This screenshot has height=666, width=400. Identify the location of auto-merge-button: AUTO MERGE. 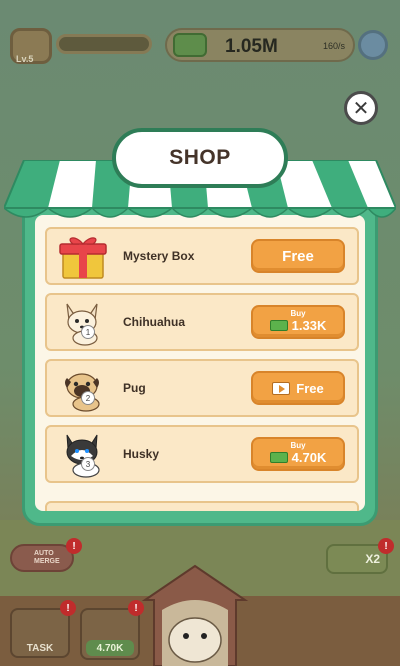
(42, 558).